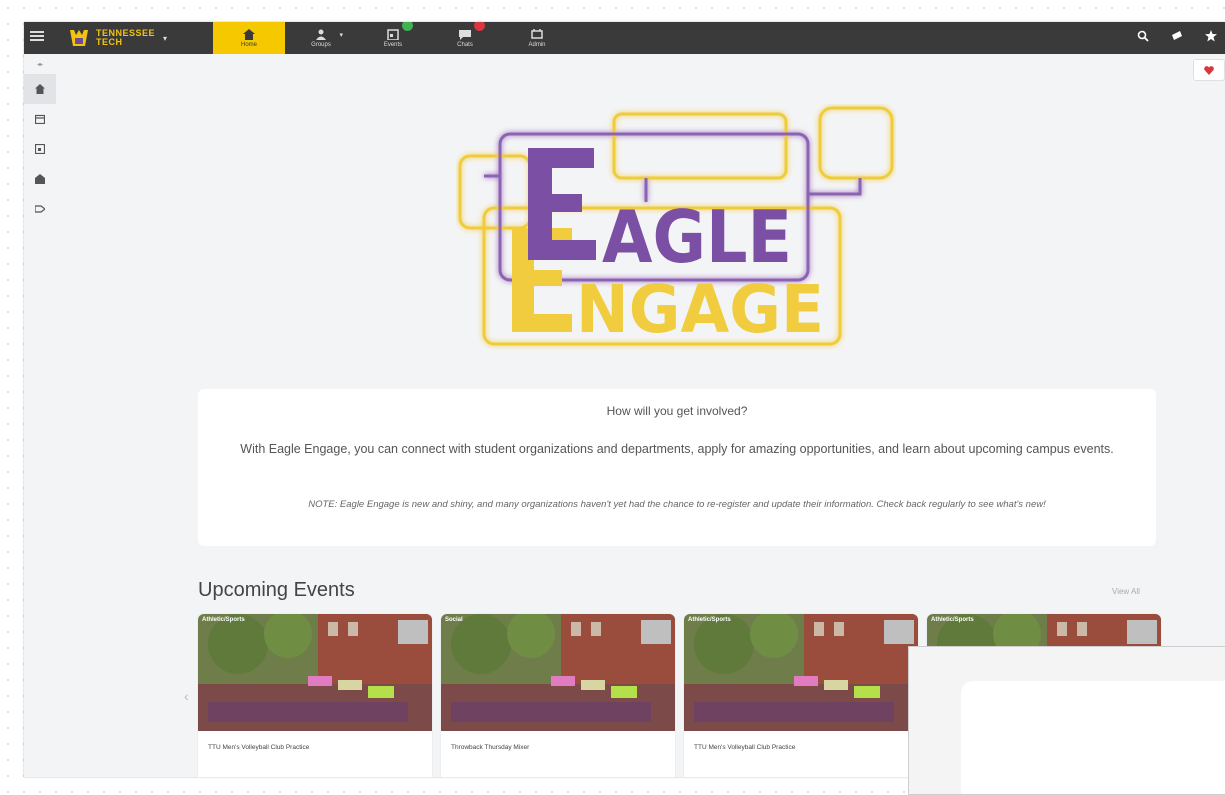 The width and height of the screenshot is (1225, 795). I want to click on brand-logo: TENNESSEE TECH ▾, so click(117, 38).